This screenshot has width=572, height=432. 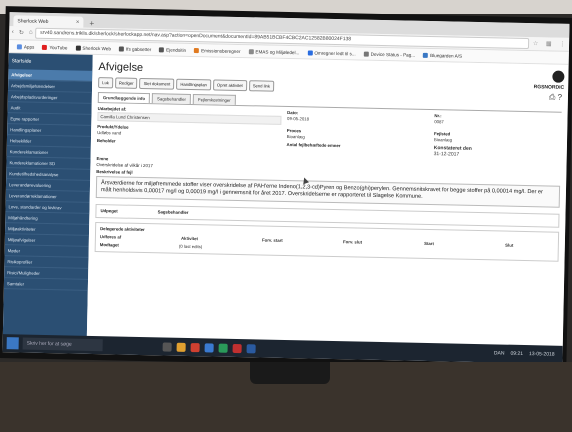 What do you see at coordinates (524, 353) in the screenshot?
I see `system-tray: DAN 09:21 13-05-2018` at bounding box center [524, 353].